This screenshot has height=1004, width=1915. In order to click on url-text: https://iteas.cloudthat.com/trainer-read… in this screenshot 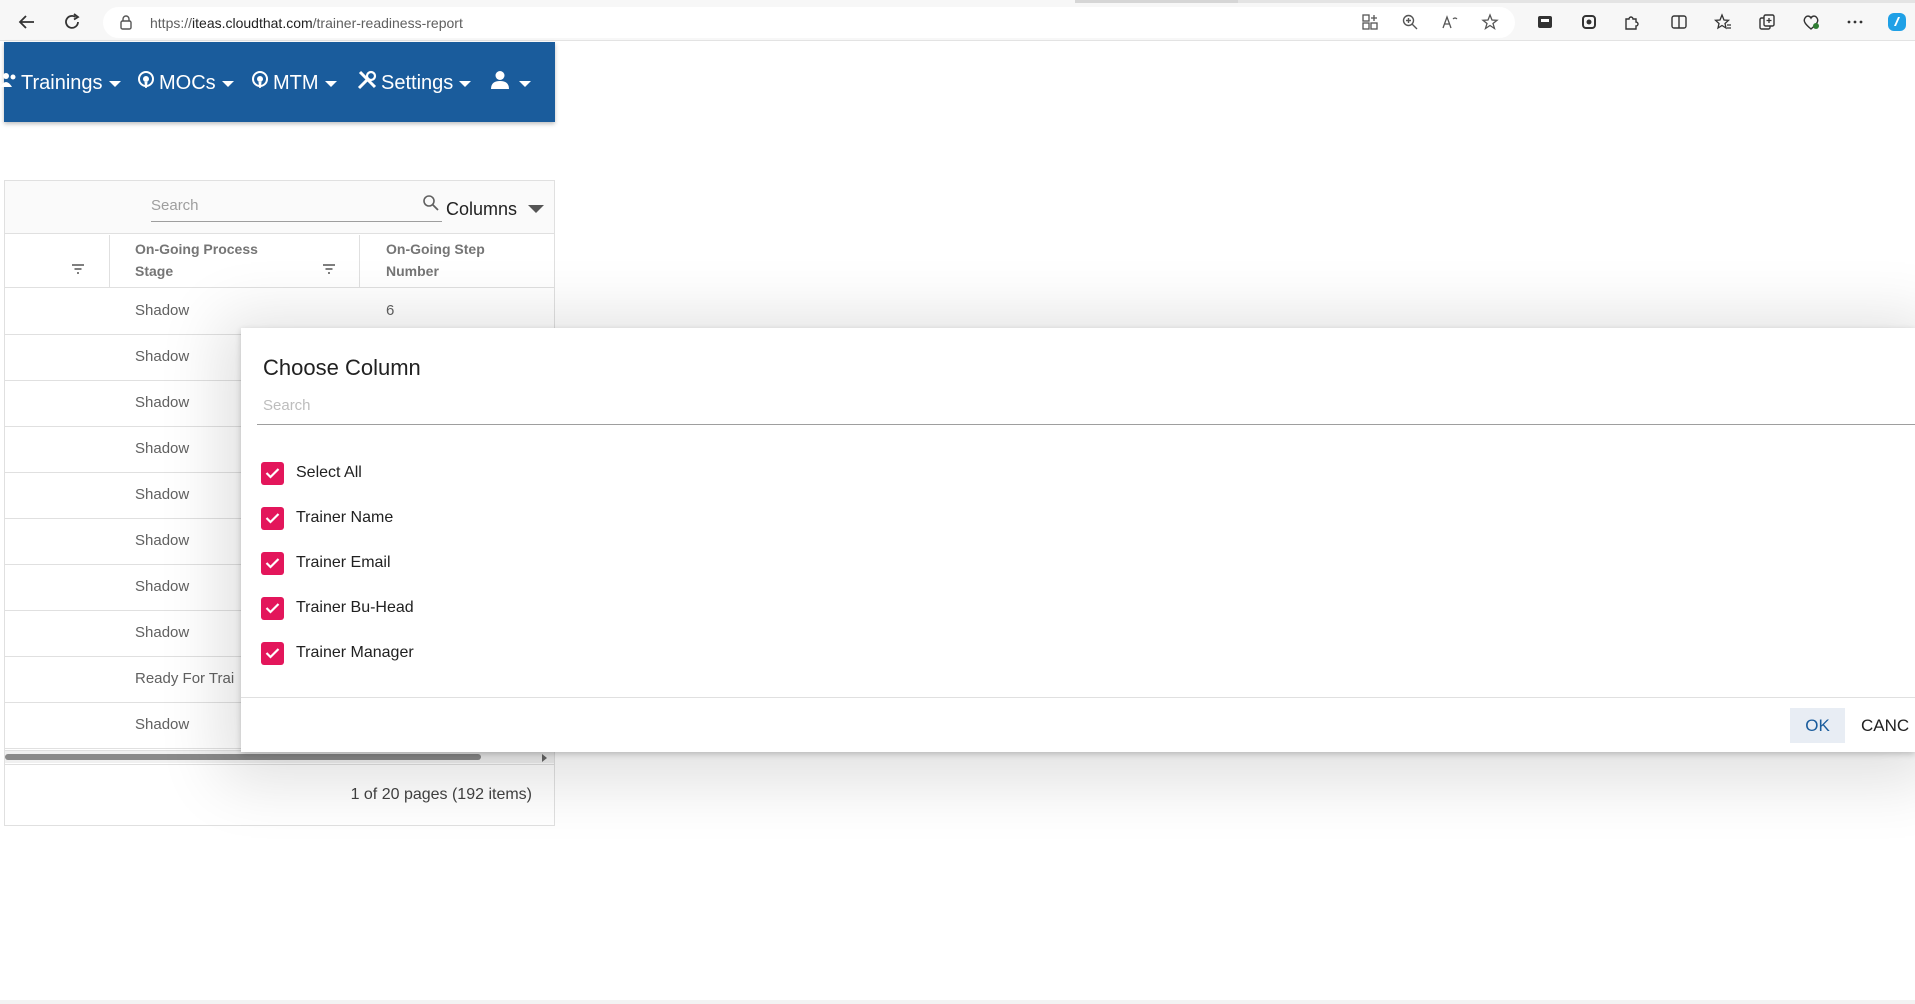, I will do `click(306, 23)`.